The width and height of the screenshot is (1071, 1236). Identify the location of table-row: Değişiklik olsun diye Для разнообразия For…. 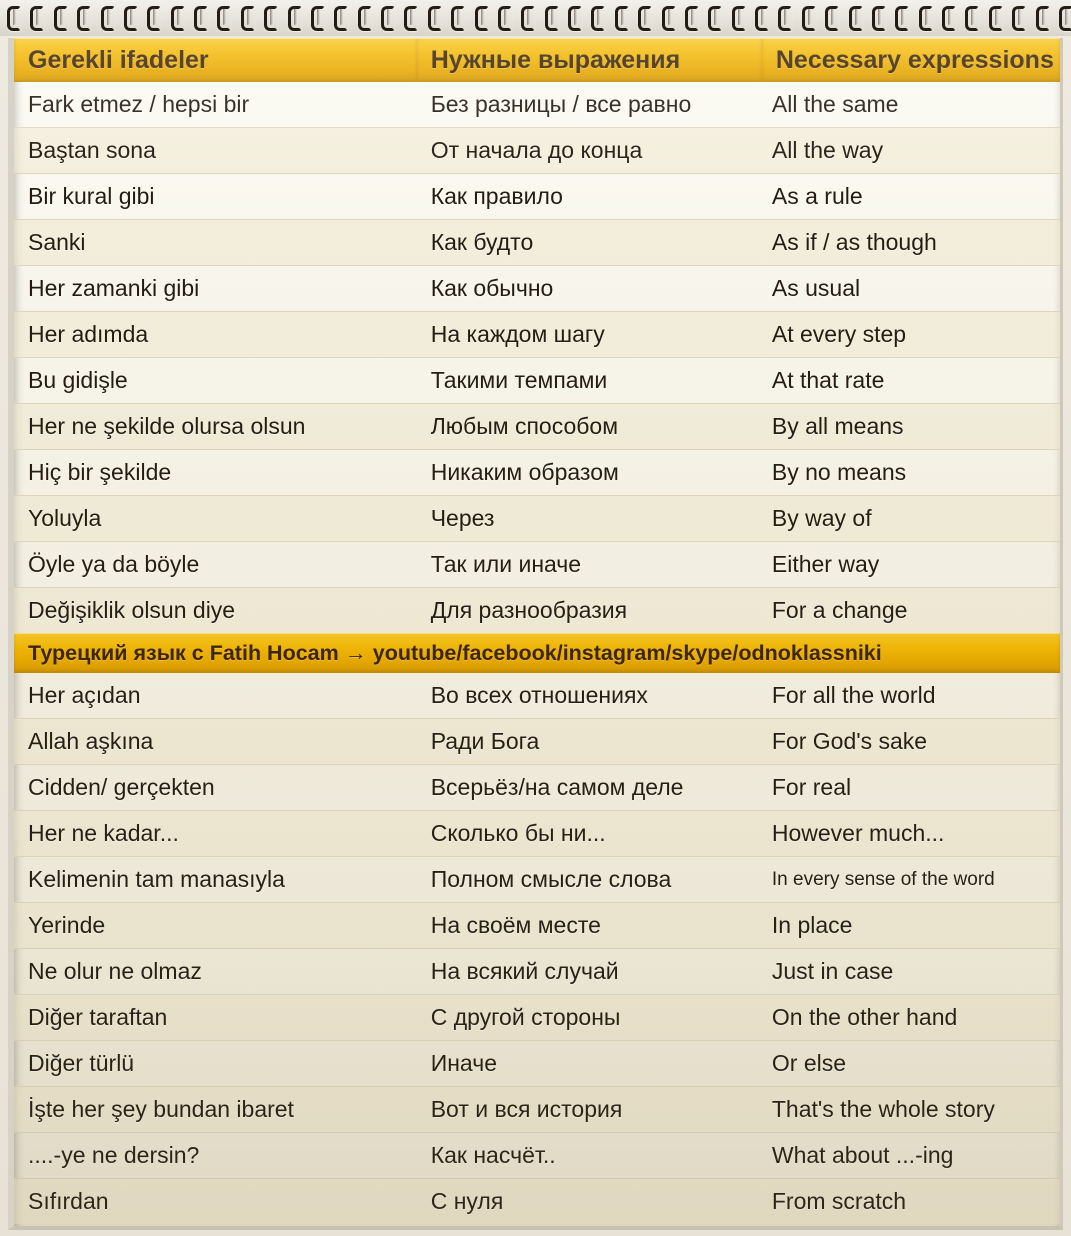
(537, 610).